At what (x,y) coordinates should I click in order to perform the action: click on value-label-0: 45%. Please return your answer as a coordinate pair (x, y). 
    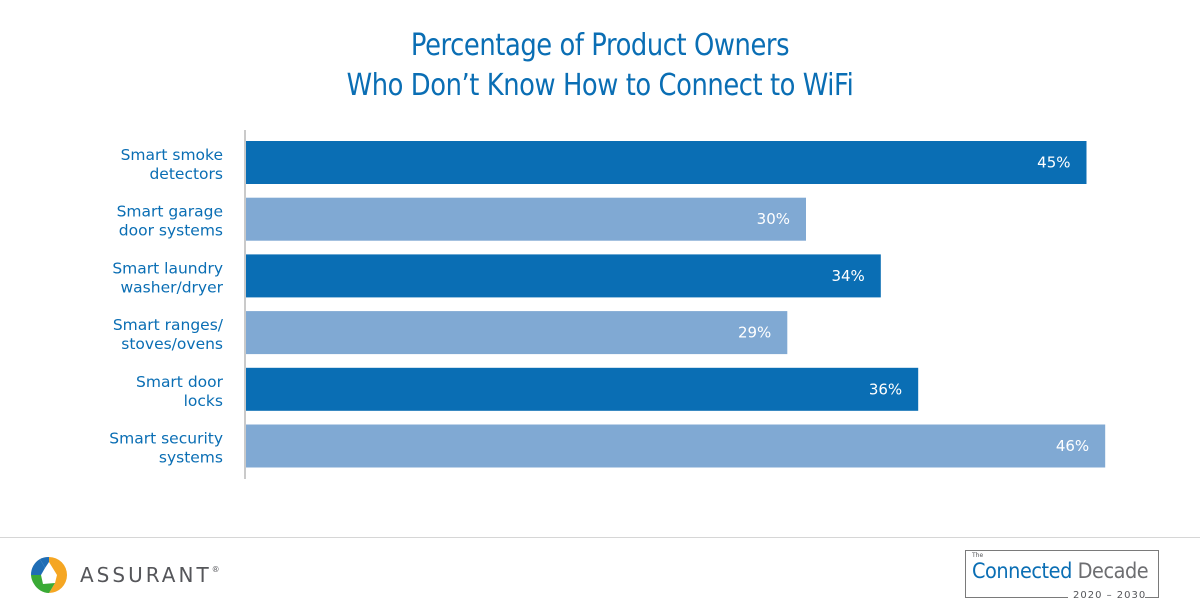
    Looking at the image, I should click on (1053, 163).